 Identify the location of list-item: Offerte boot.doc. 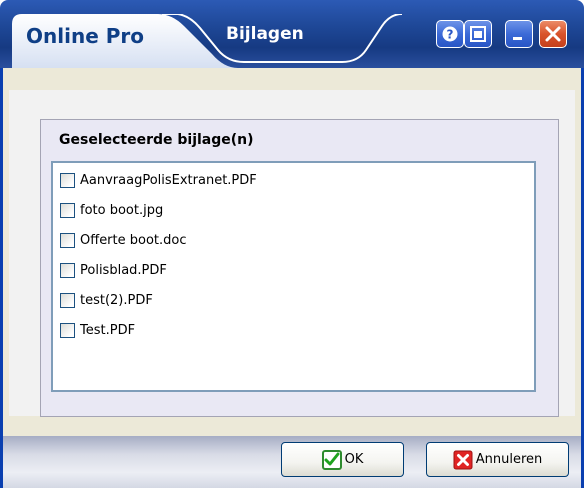
(123, 240).